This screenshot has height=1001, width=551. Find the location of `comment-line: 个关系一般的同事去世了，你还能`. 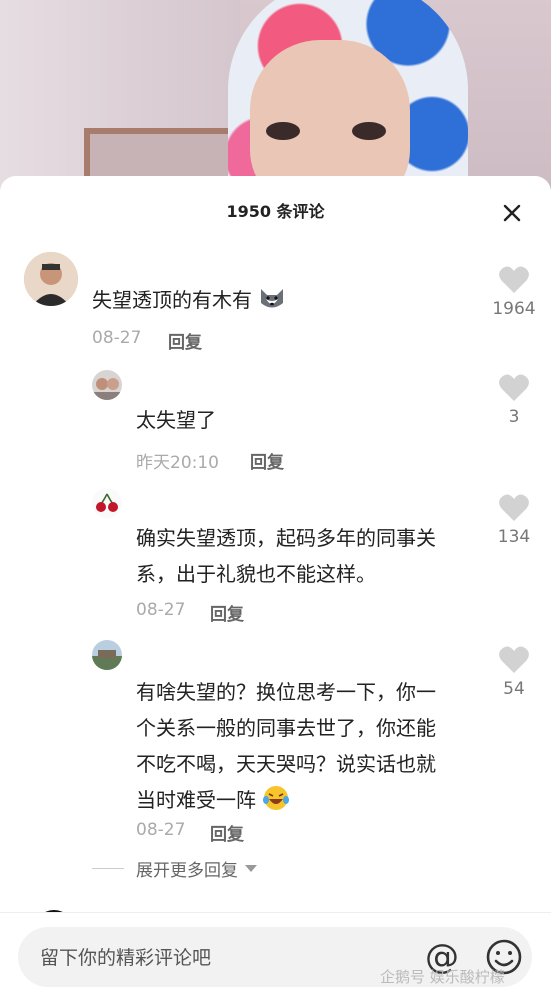

comment-line: 个关系一般的同事去世了，你还能 is located at coordinates (286, 728).